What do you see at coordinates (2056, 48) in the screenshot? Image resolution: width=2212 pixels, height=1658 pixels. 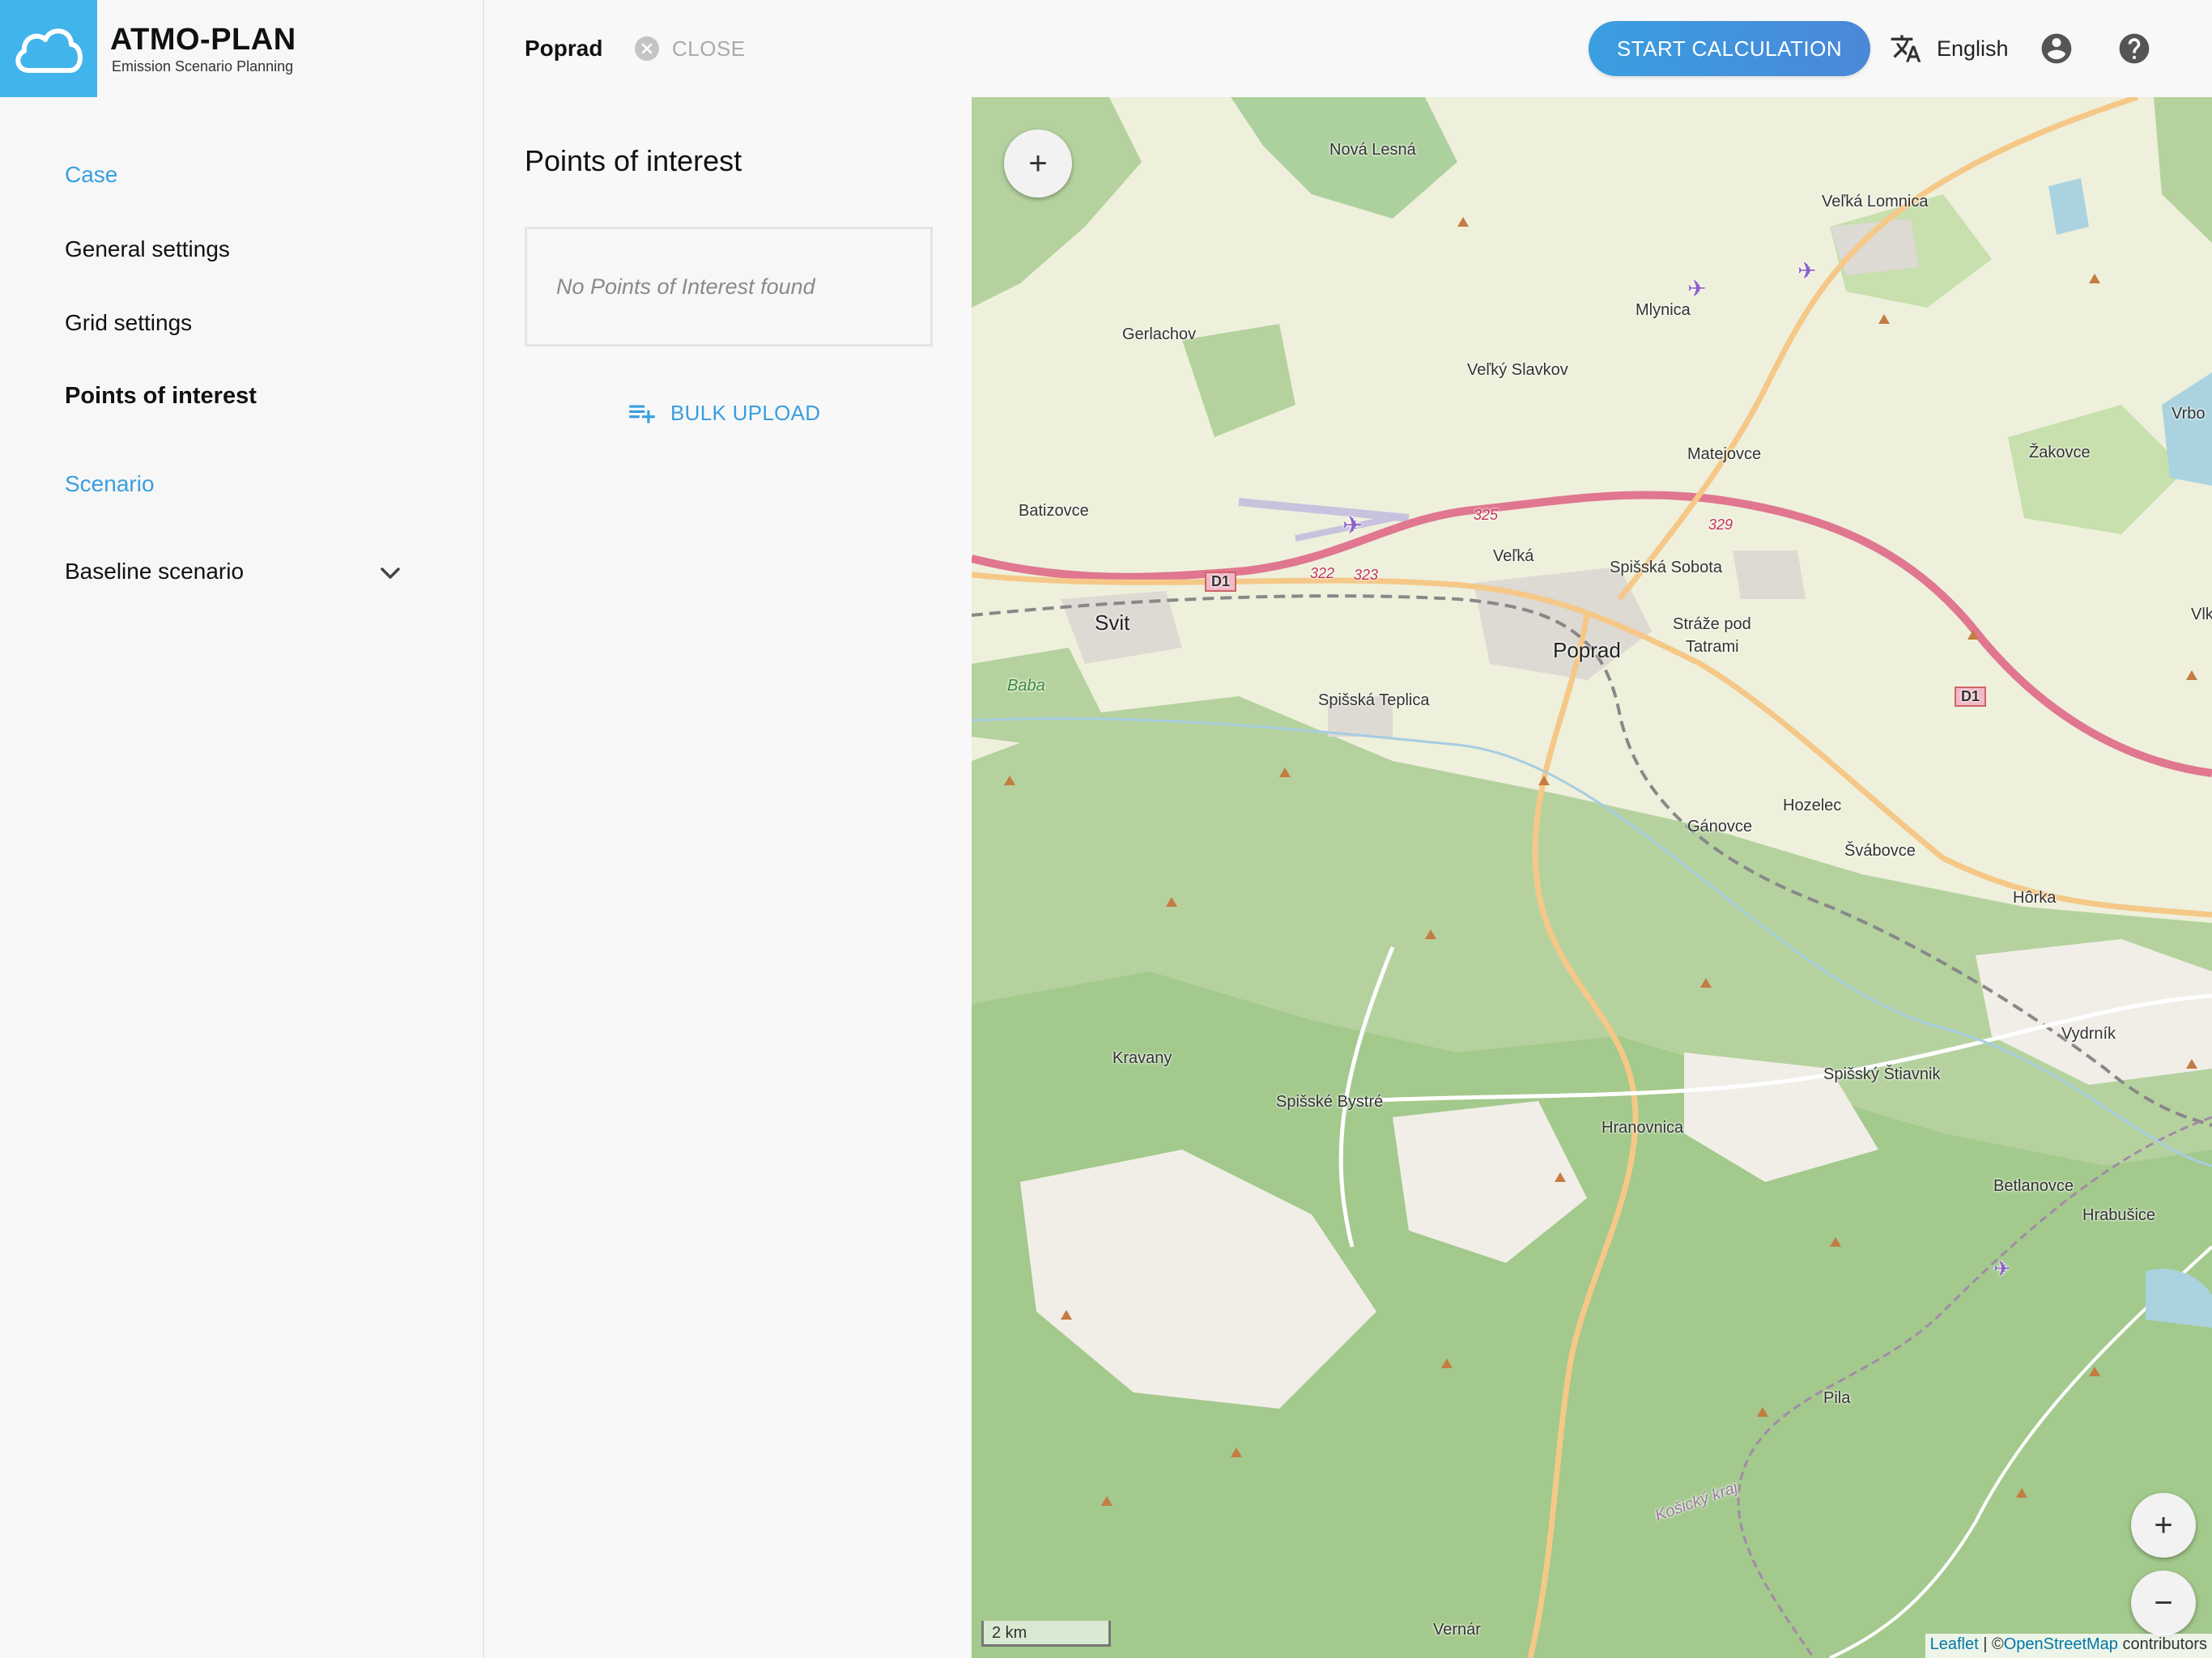 I see `account-icon` at bounding box center [2056, 48].